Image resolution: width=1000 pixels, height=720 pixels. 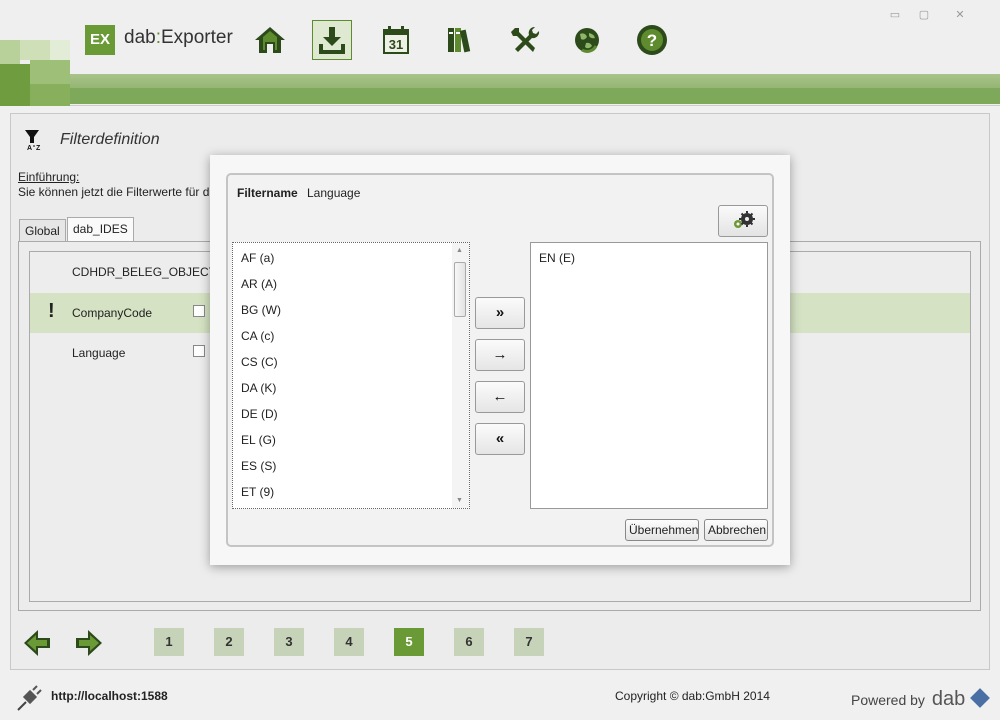 I want to click on list-item: CS (C), so click(x=259, y=362).